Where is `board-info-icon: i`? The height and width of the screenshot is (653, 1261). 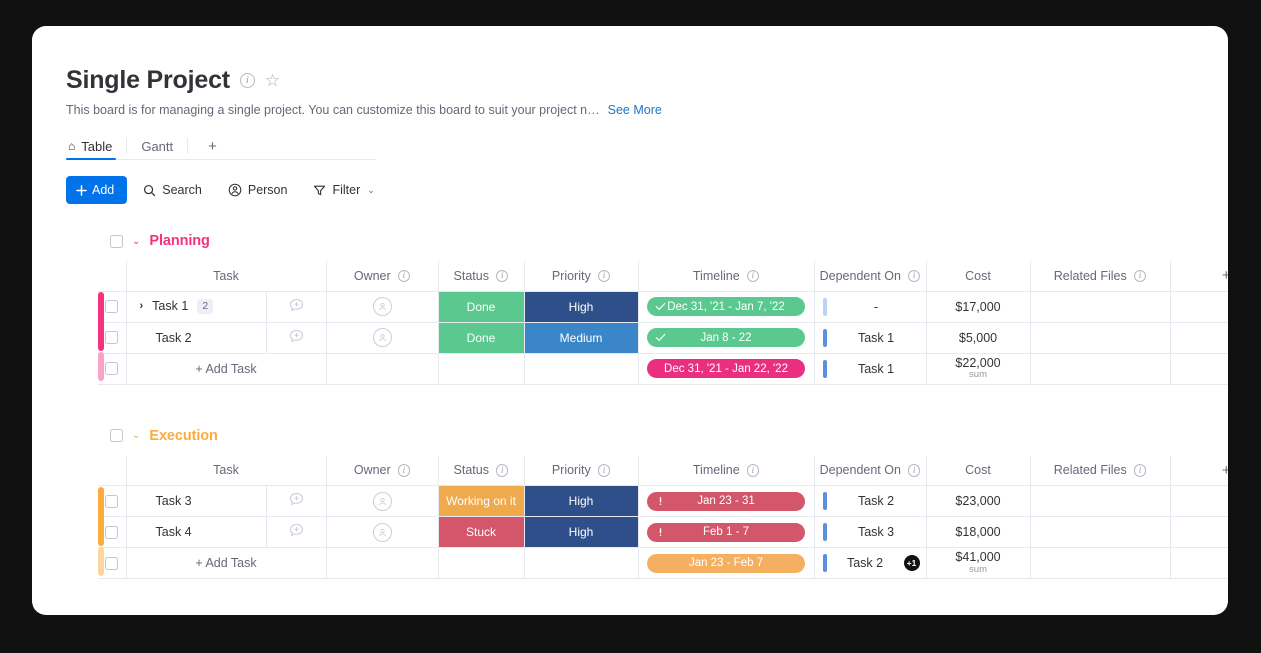 board-info-icon: i is located at coordinates (247, 80).